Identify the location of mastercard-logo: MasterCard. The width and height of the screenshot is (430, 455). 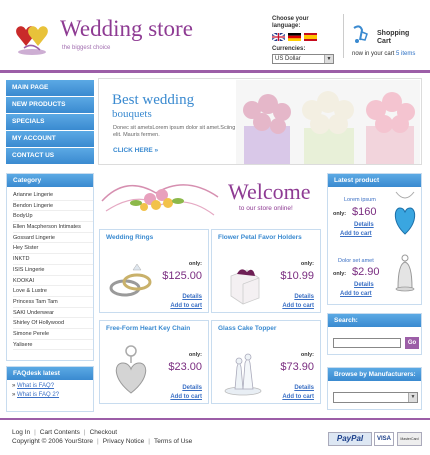
(409, 439).